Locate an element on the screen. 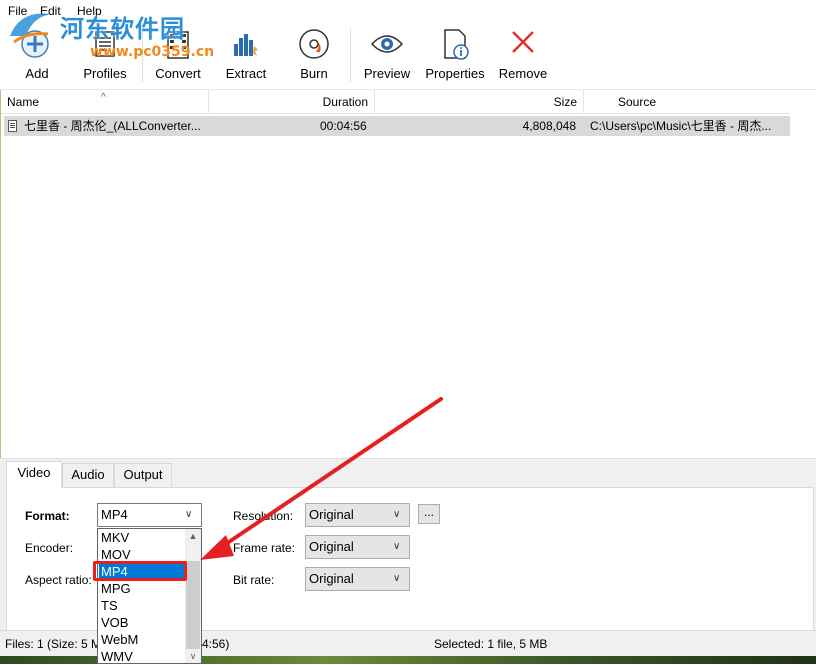  frame-rate-value: Original is located at coordinates (331, 546).